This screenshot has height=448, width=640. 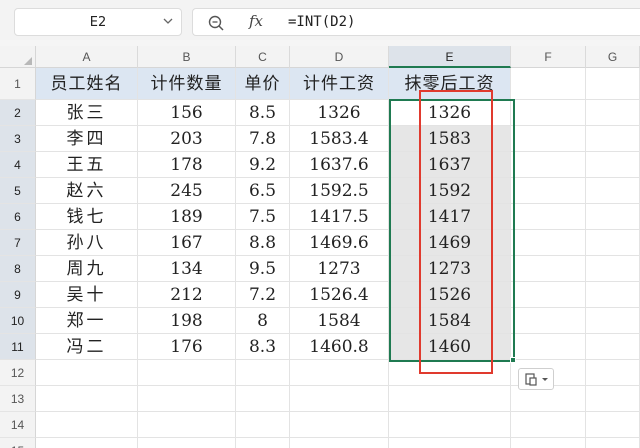 What do you see at coordinates (263, 347) in the screenshot?
I see `table-cell: 8.3` at bounding box center [263, 347].